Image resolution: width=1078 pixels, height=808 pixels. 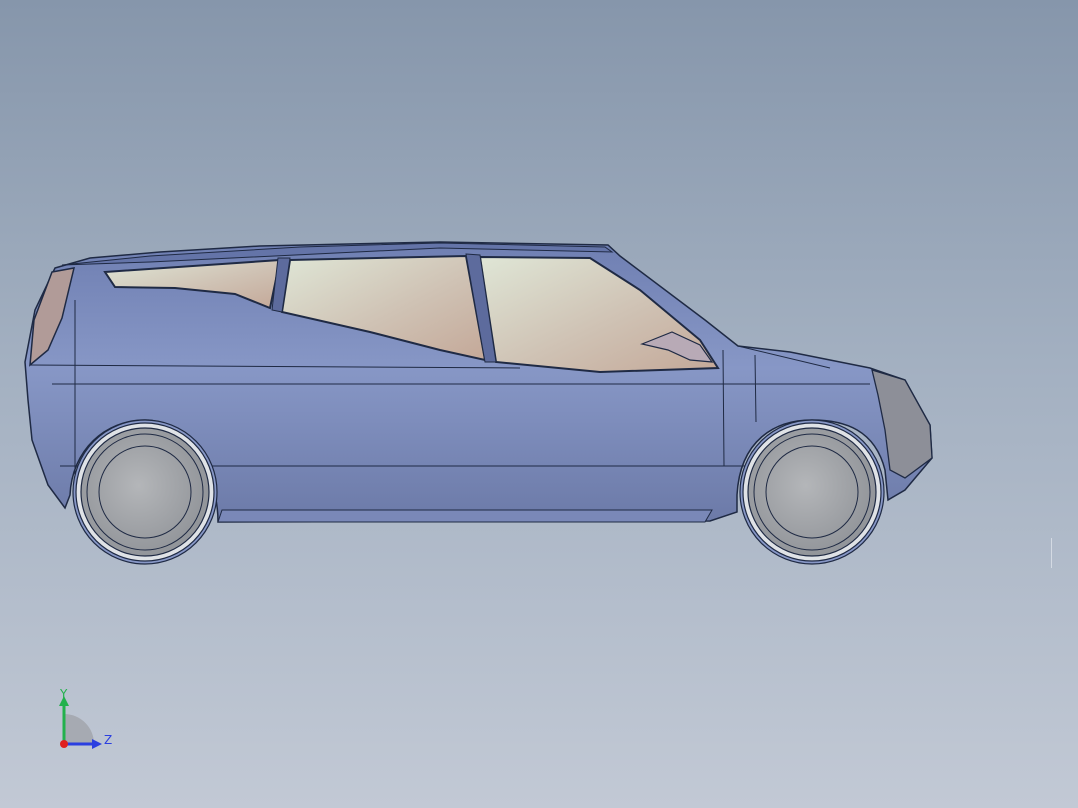 I want to click on triad-quadrant-shading, so click(x=79, y=729).